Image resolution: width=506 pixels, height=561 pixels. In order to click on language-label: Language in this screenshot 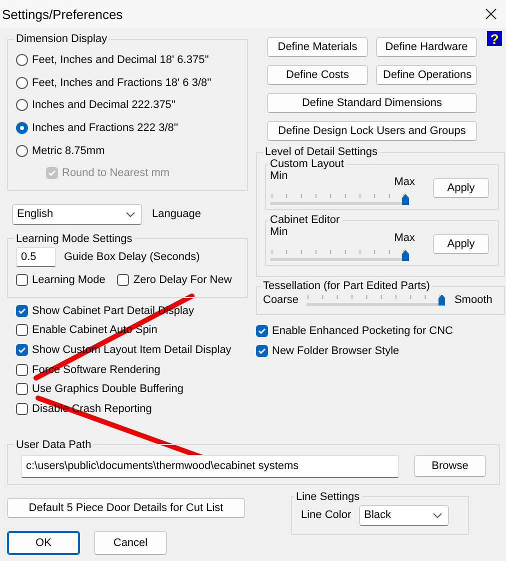, I will do `click(176, 214)`.